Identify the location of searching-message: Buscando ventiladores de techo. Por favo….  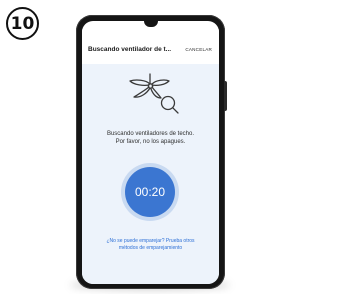
(150, 138).